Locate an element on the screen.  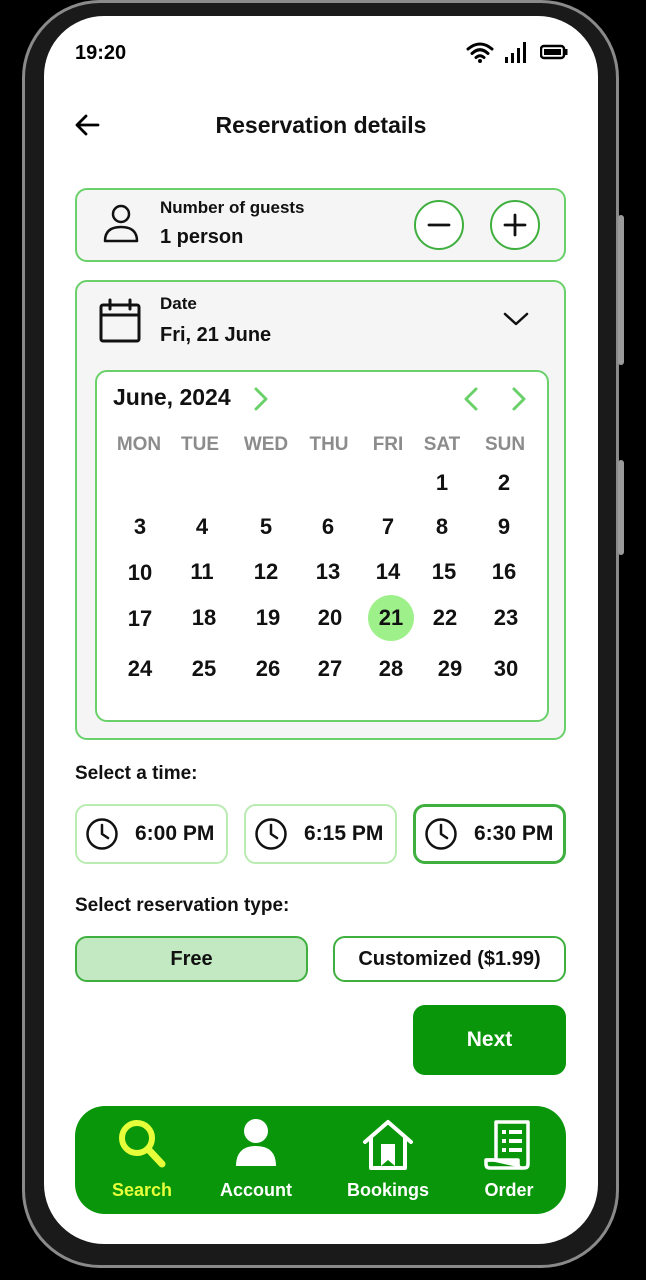
calendar-day: 24 is located at coordinates (140, 669).